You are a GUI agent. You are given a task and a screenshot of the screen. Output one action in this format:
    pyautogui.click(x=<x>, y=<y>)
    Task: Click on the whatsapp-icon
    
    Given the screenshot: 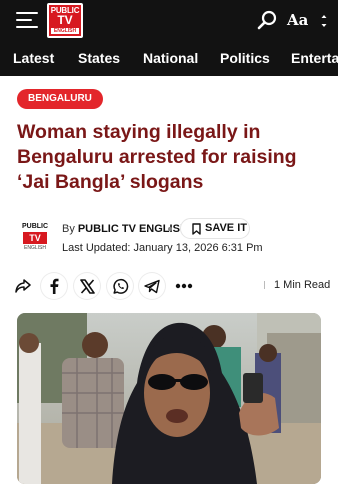 What is the action you would take?
    pyautogui.click(x=120, y=286)
    